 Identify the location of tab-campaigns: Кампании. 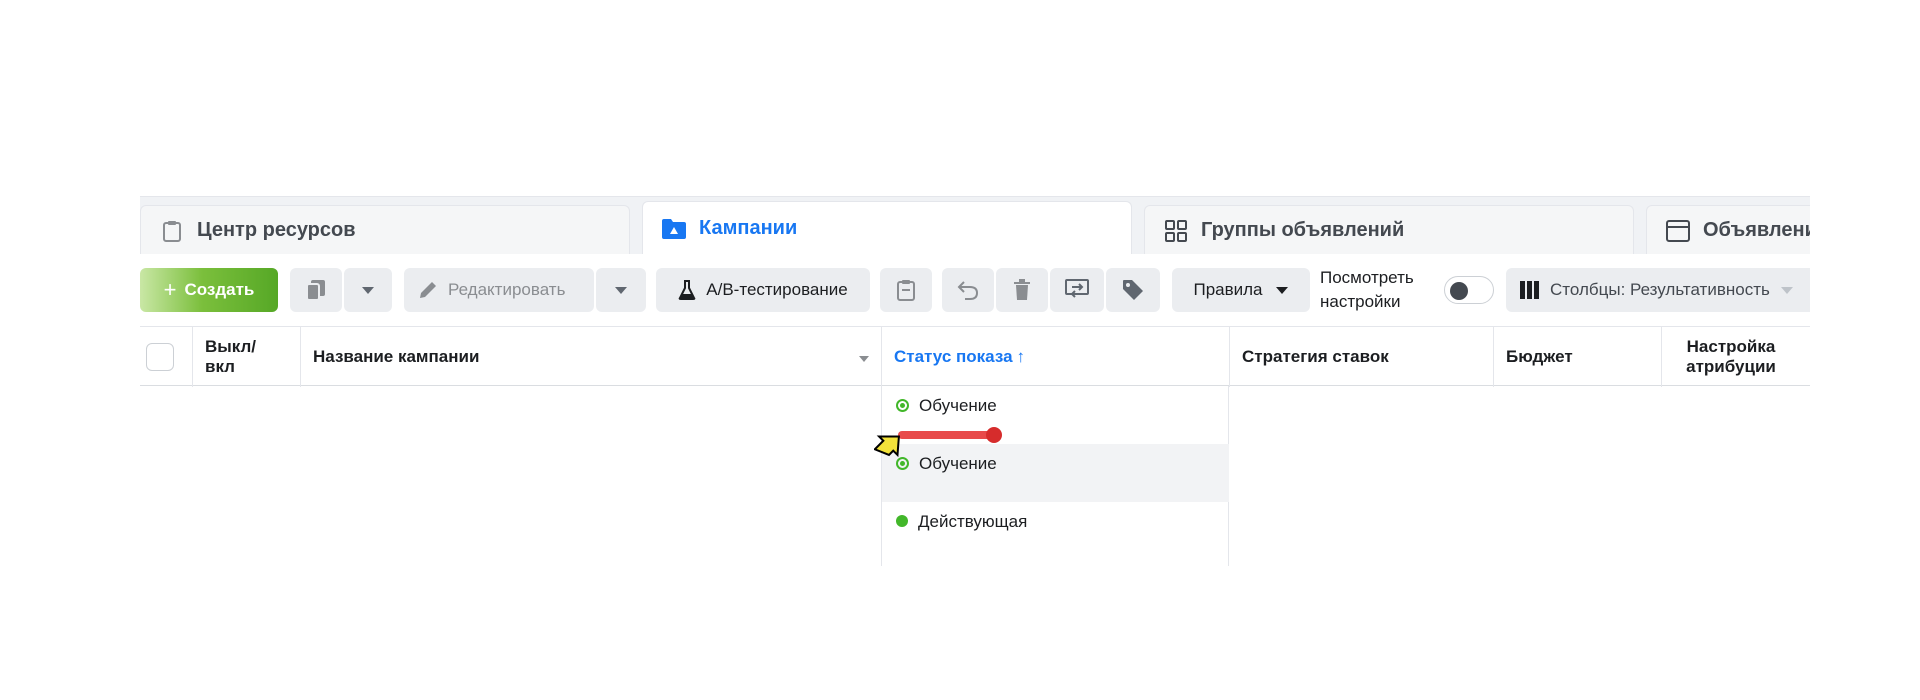
(887, 227).